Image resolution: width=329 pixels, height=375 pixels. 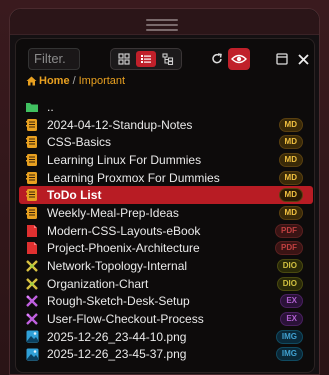 I want to click on close-icon, so click(x=303, y=59).